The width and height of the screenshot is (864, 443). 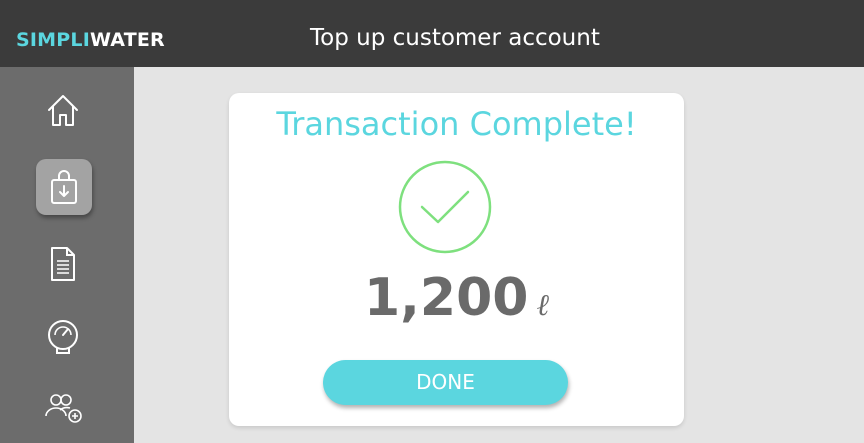 What do you see at coordinates (455, 38) in the screenshot?
I see `page-title: Top up customer account` at bounding box center [455, 38].